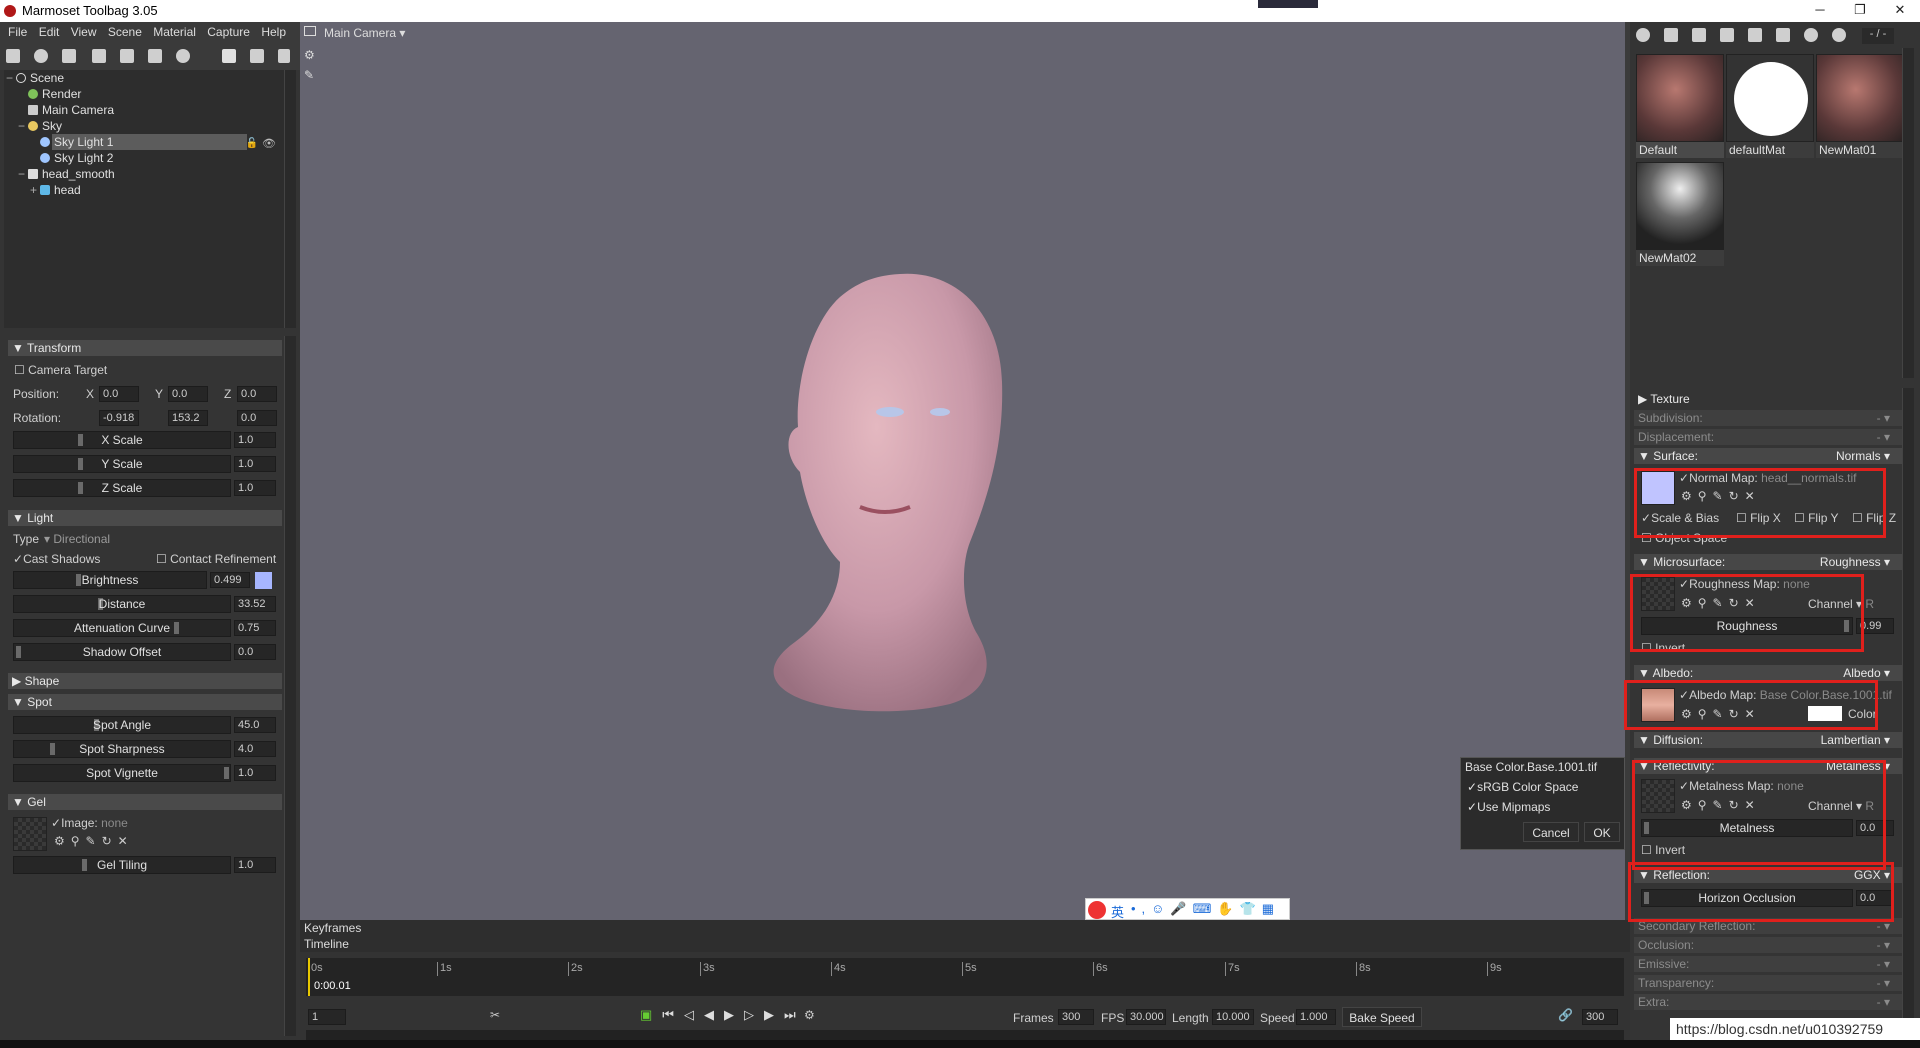 This screenshot has width=1920, height=1048. What do you see at coordinates (230, 580) in the screenshot?
I see `brightness-value: 0.499` at bounding box center [230, 580].